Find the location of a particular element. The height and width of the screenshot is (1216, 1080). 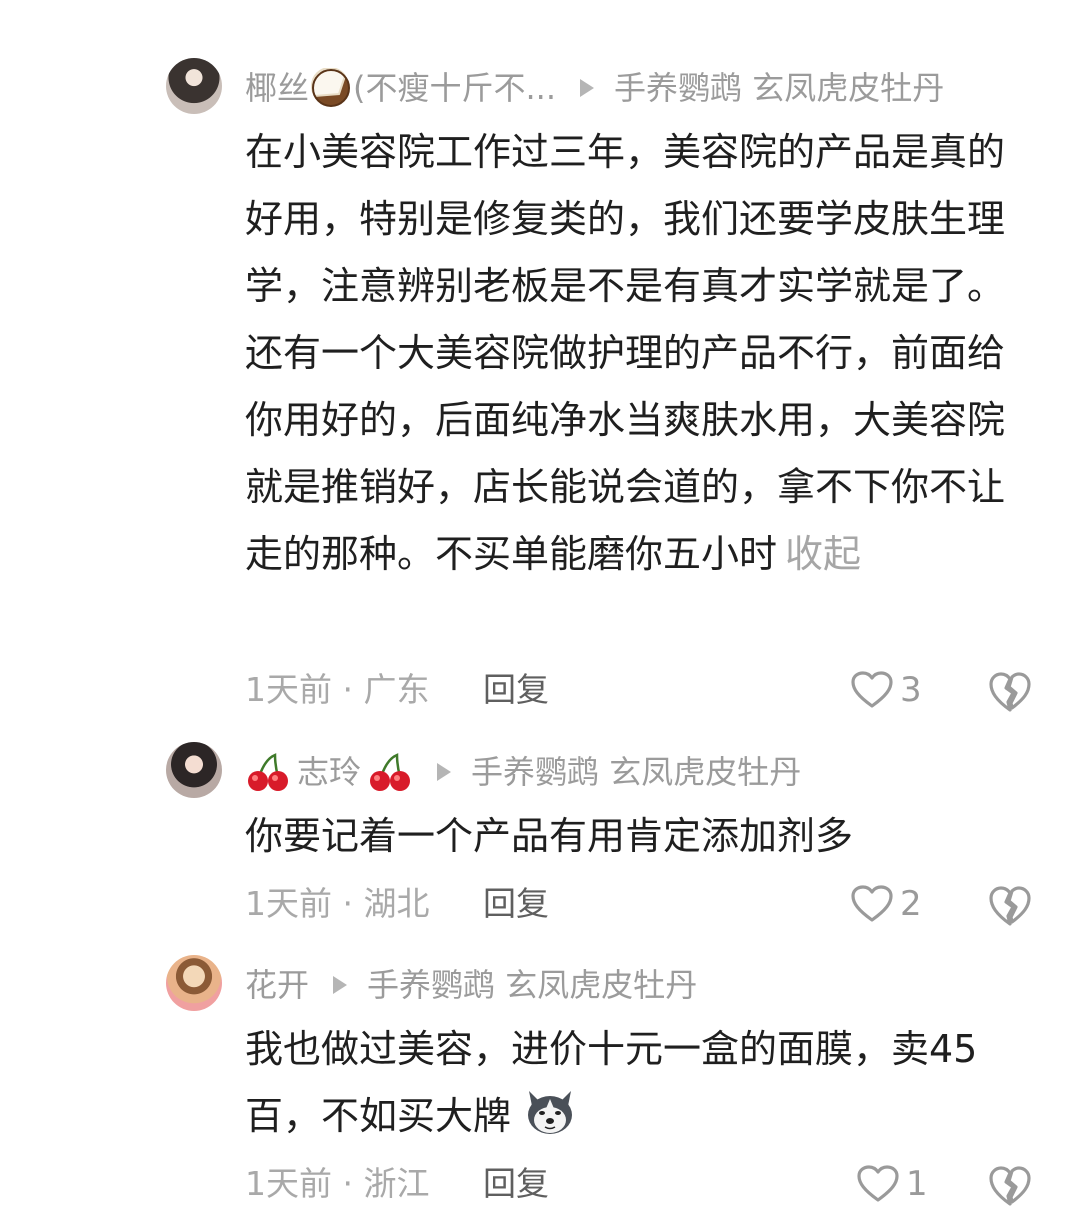

comment-meta: 1天前 · 浙江 回复 is located at coordinates (397, 1184).